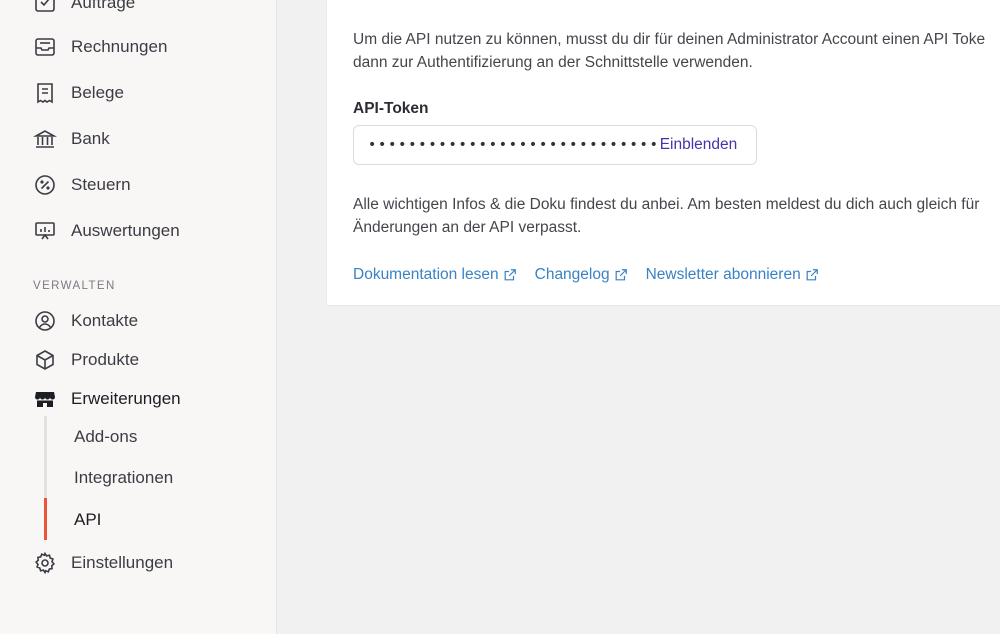 This screenshot has width=1000, height=634. I want to click on sidebar-item-einstellungen: Einstellungen, so click(103, 563).